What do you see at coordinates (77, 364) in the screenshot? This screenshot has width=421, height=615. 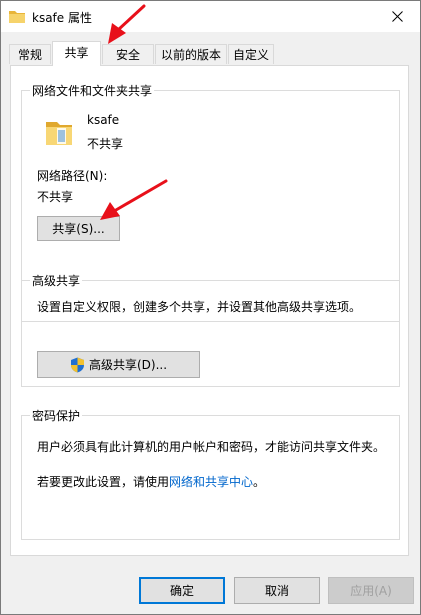 I see `shield-icon` at bounding box center [77, 364].